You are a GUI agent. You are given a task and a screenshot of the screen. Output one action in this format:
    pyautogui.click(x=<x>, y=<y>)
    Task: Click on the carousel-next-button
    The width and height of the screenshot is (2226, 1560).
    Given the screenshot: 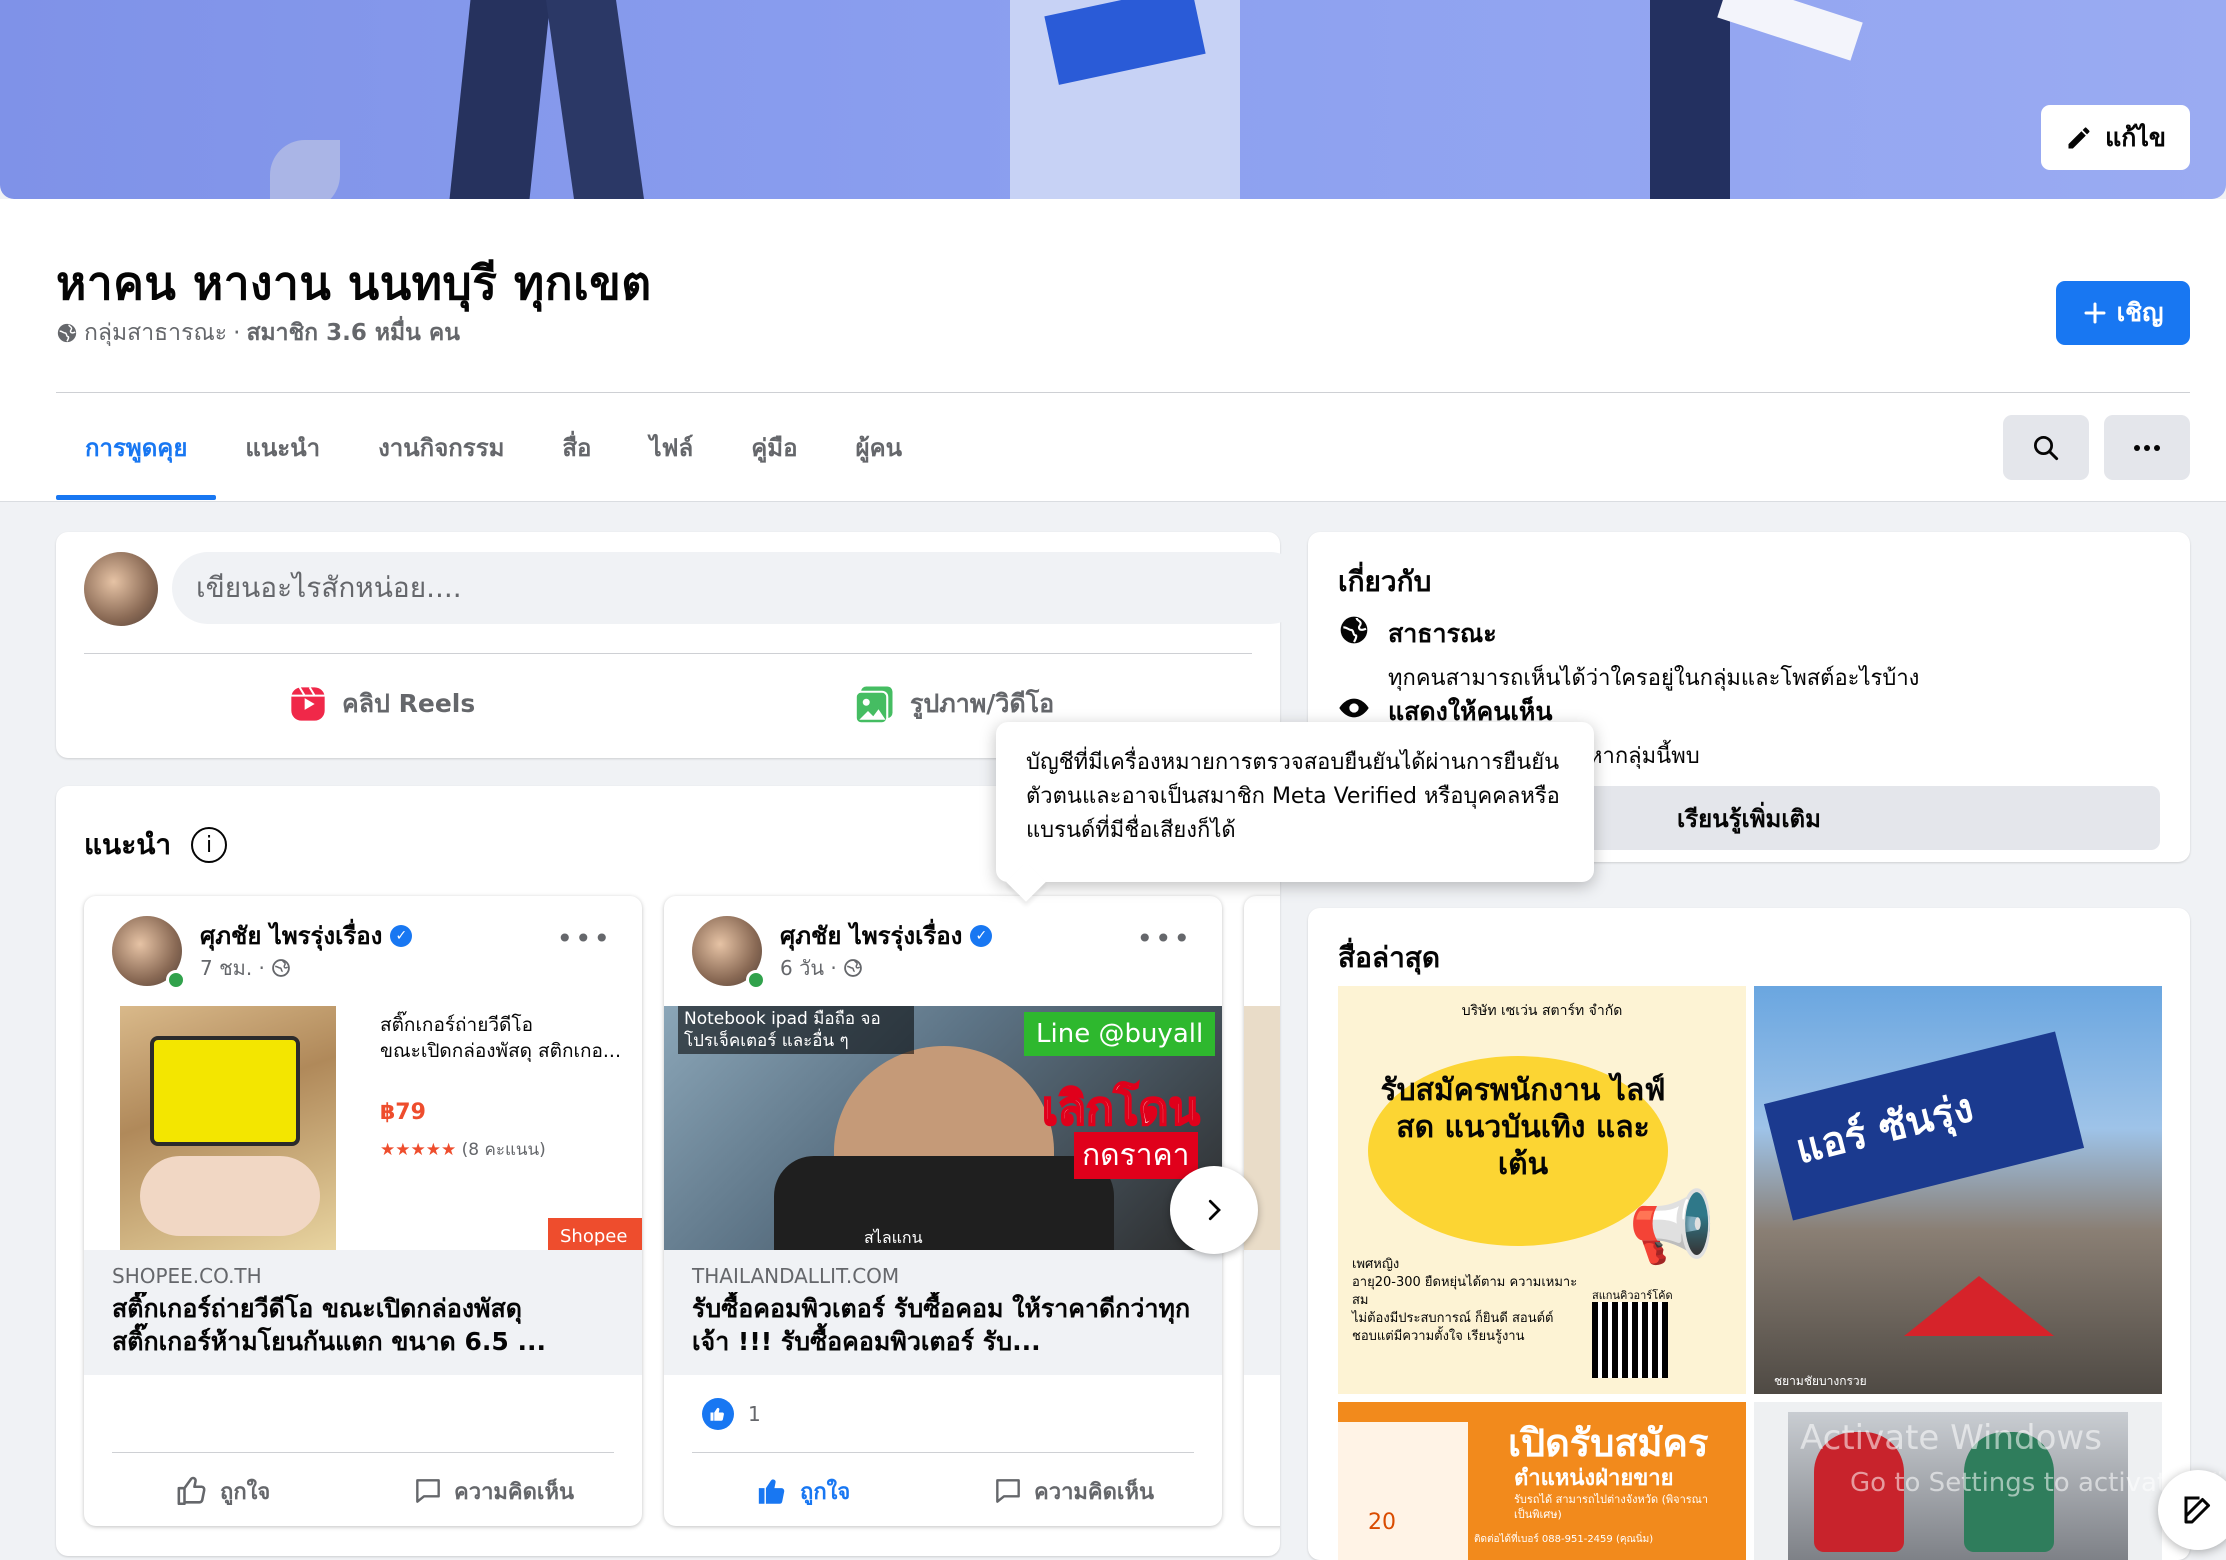 What is the action you would take?
    pyautogui.click(x=1214, y=1210)
    